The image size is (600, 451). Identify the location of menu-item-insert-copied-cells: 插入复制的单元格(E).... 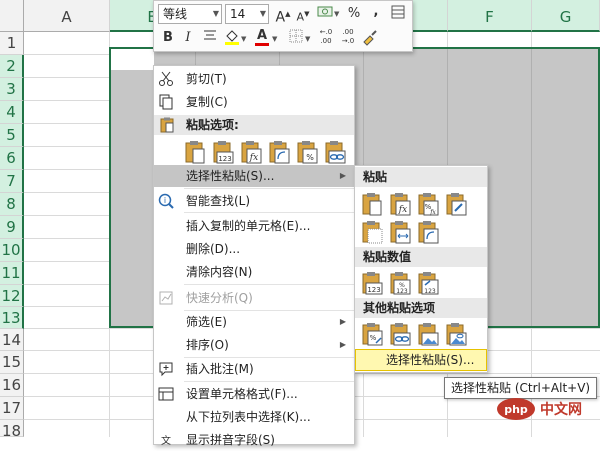
(254, 226).